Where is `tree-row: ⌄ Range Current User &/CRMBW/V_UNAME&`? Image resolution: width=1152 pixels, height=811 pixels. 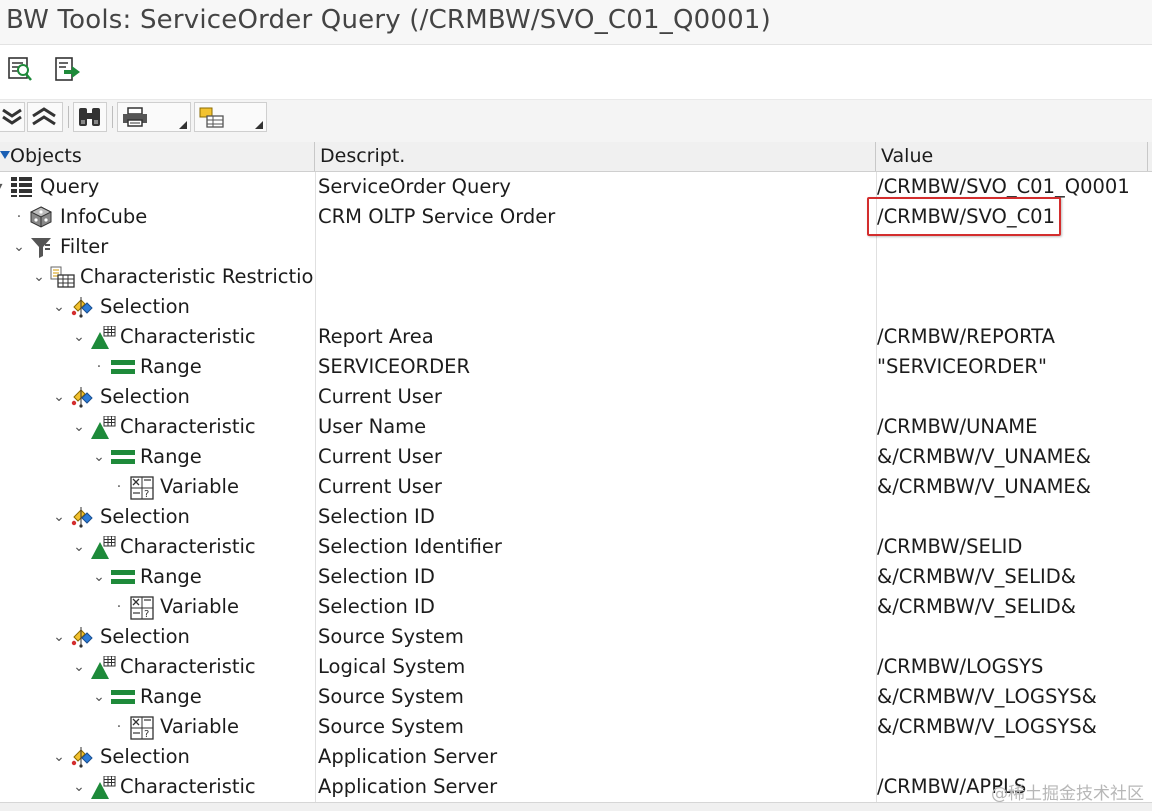 tree-row: ⌄ Range Current User &/CRMBW/V_UNAME& is located at coordinates (576, 457).